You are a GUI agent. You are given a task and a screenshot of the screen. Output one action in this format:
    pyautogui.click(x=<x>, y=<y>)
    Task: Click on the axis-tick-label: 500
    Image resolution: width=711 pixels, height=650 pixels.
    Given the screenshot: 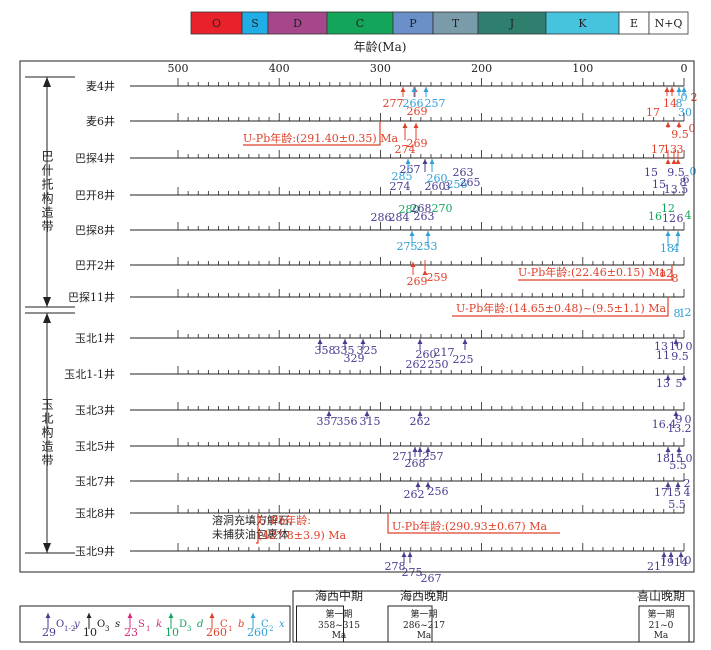 What is the action you would take?
    pyautogui.click(x=178, y=68)
    